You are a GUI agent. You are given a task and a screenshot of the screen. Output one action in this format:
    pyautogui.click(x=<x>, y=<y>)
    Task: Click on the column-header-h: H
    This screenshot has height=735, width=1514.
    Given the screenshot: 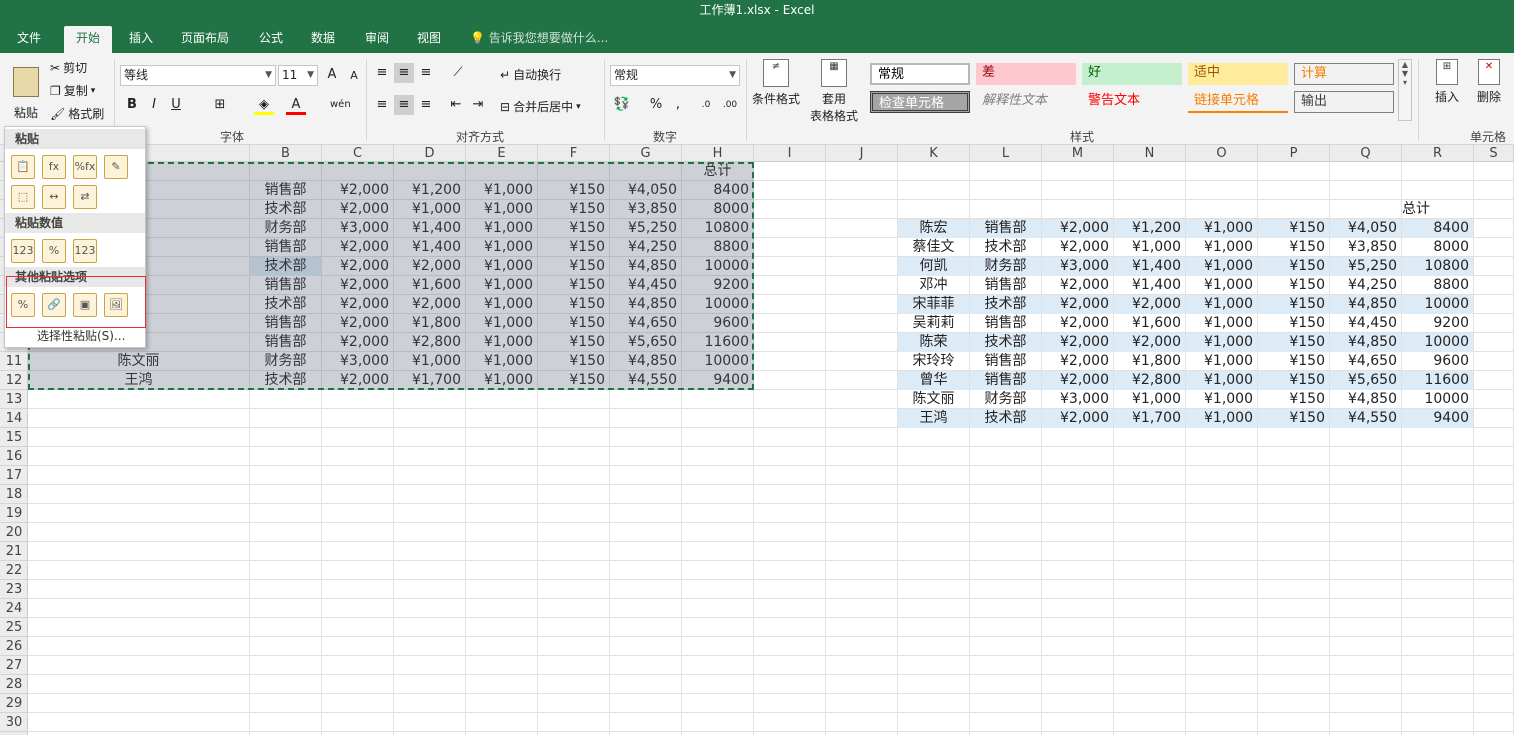 What is the action you would take?
    pyautogui.click(x=718, y=153)
    